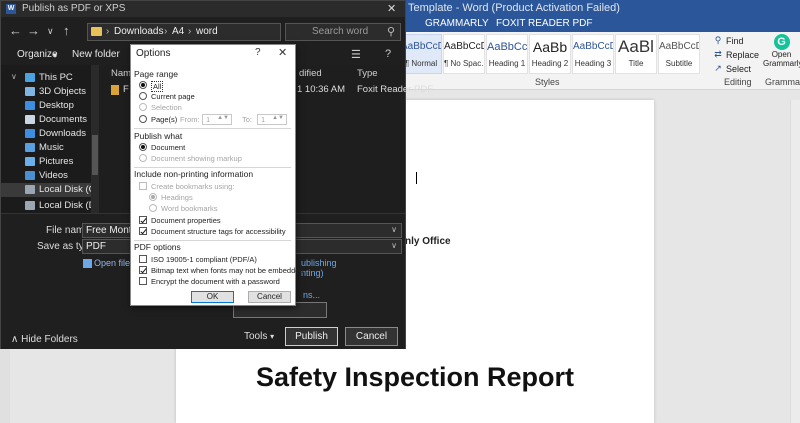  Describe the element at coordinates (196, 158) in the screenshot. I see `document-markup-label: Document showing markup` at that location.